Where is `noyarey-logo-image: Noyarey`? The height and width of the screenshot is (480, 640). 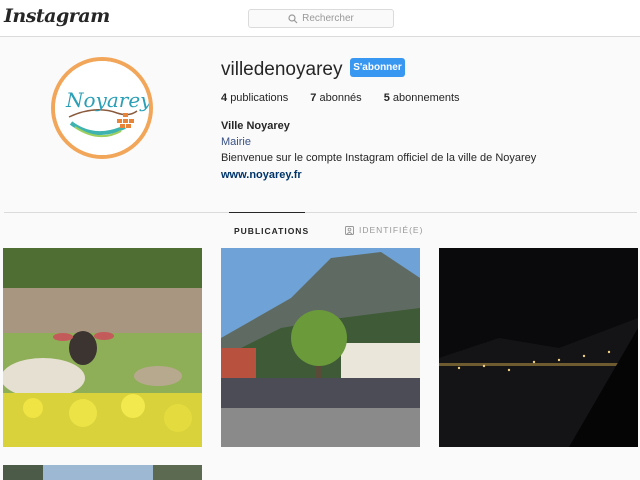 noyarey-logo-image: Noyarey is located at coordinates (102, 108).